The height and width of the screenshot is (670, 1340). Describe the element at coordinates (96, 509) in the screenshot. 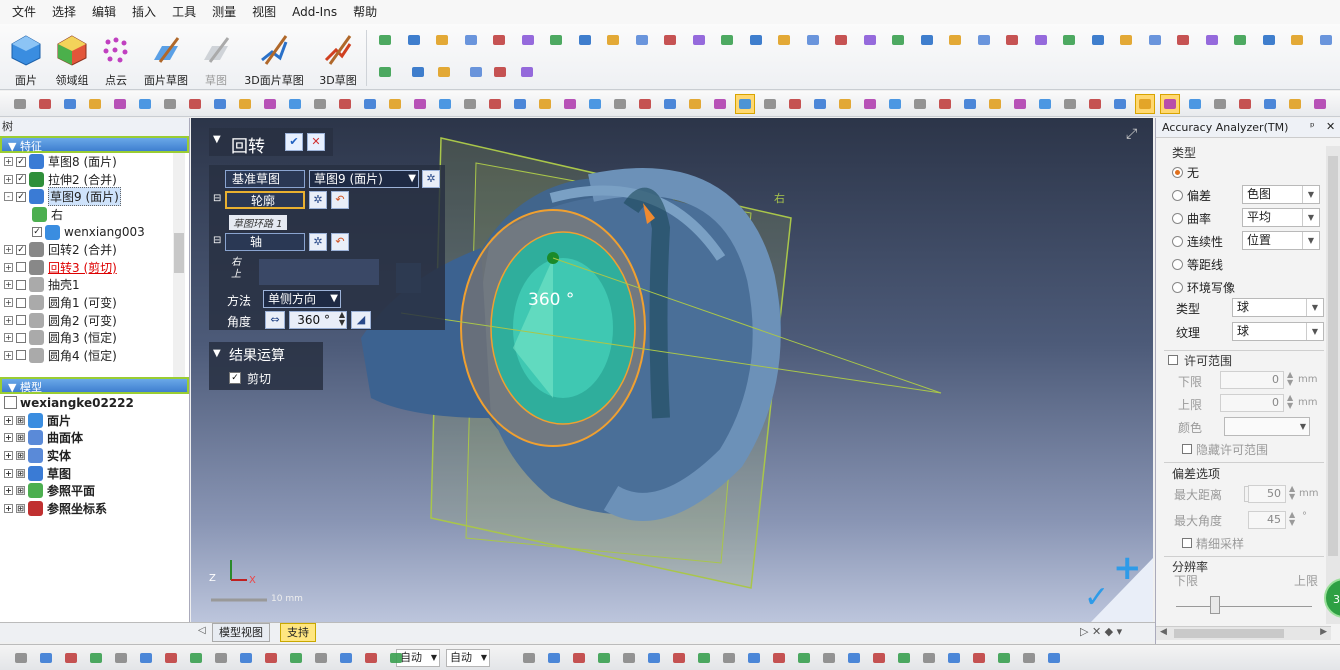

I see `model-row: + ⊞ 参照坐标系` at that location.